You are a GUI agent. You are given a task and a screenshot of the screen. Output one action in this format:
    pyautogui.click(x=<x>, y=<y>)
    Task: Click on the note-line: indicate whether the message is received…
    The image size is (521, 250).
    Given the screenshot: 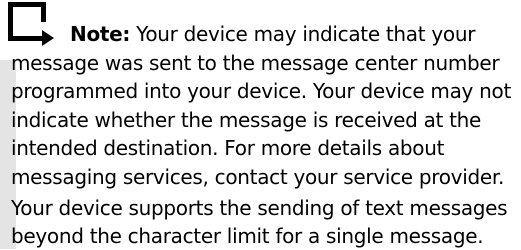 What is the action you would take?
    pyautogui.click(x=246, y=119)
    